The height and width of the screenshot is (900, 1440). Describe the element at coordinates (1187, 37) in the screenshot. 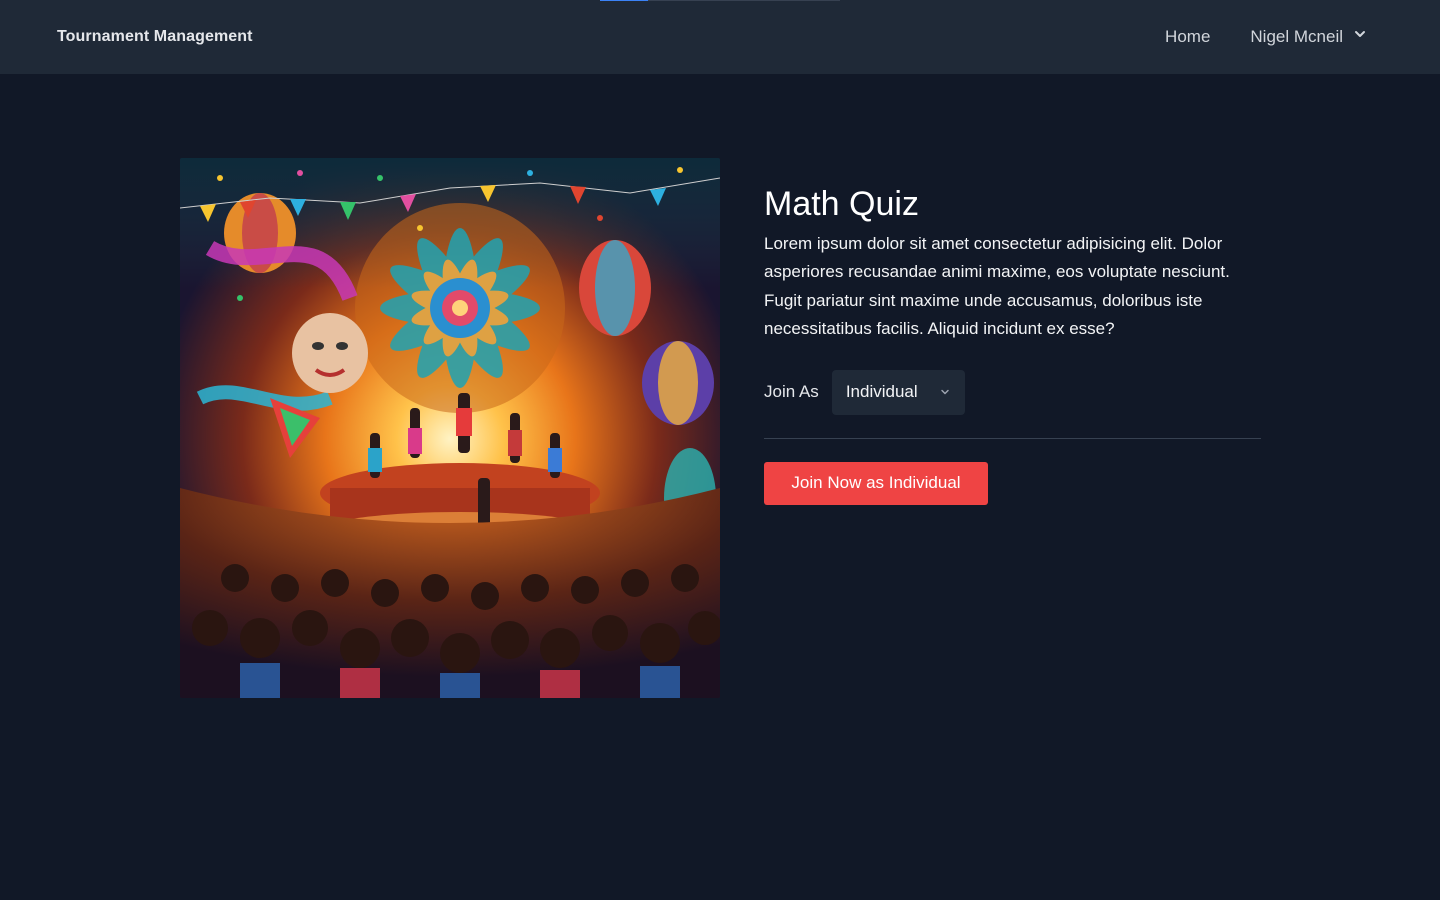

I see `nav-home-link: Home` at that location.